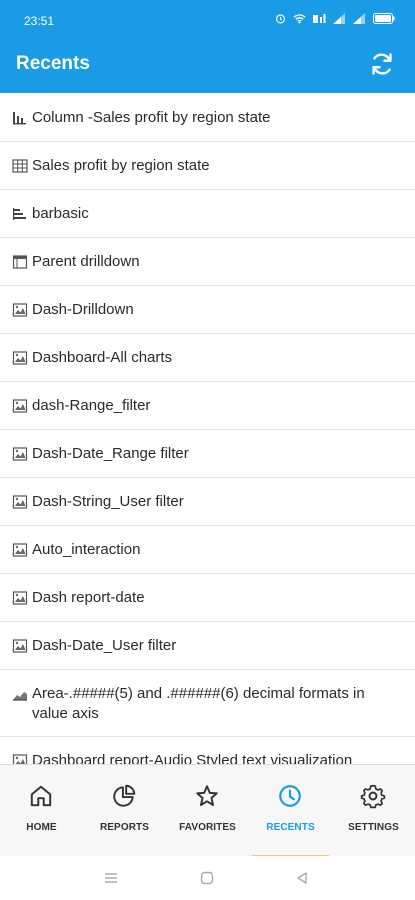 This screenshot has height=900, width=415. I want to click on list-item: Dashboard-All charts, so click(207, 358).